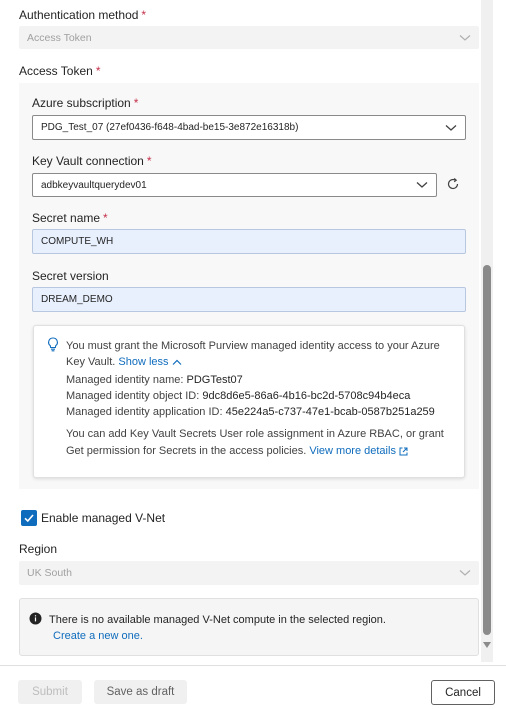 Image resolution: width=506 pixels, height=709 pixels. I want to click on access-token-label: Access Token *, so click(60, 71).